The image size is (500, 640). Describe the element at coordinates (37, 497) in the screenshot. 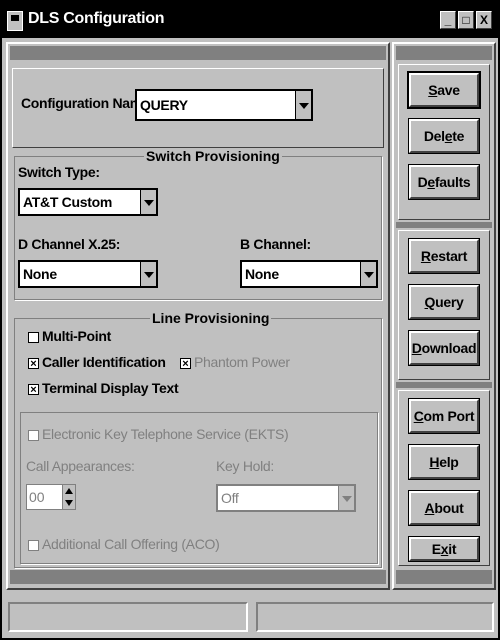

I see `call-appearances-value: 00` at that location.